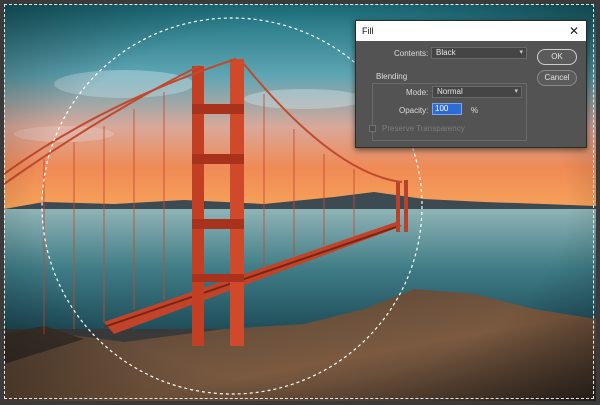 This screenshot has height=405, width=600. Describe the element at coordinates (471, 31) in the screenshot. I see `dialog-titlebar: Fill ✕` at that location.